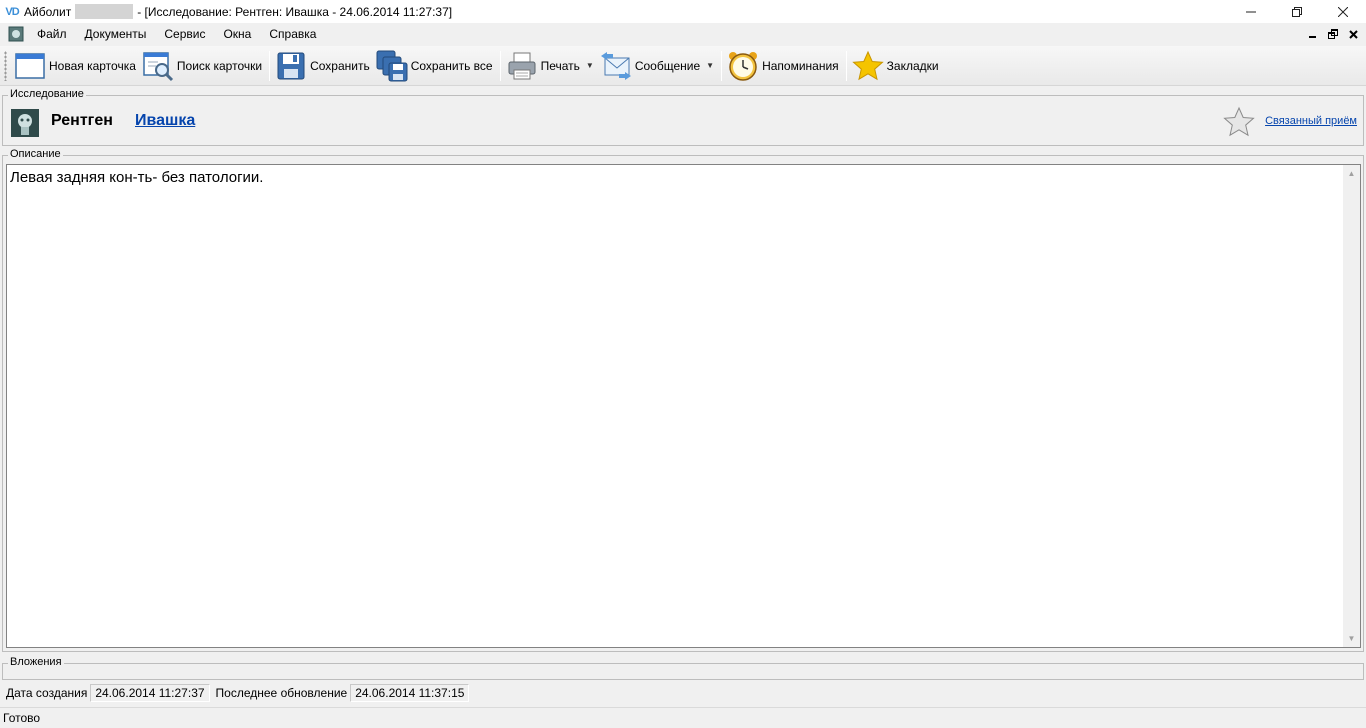 Image resolution: width=1366 pixels, height=728 pixels. I want to click on mdi-close-button, so click(1353, 34).